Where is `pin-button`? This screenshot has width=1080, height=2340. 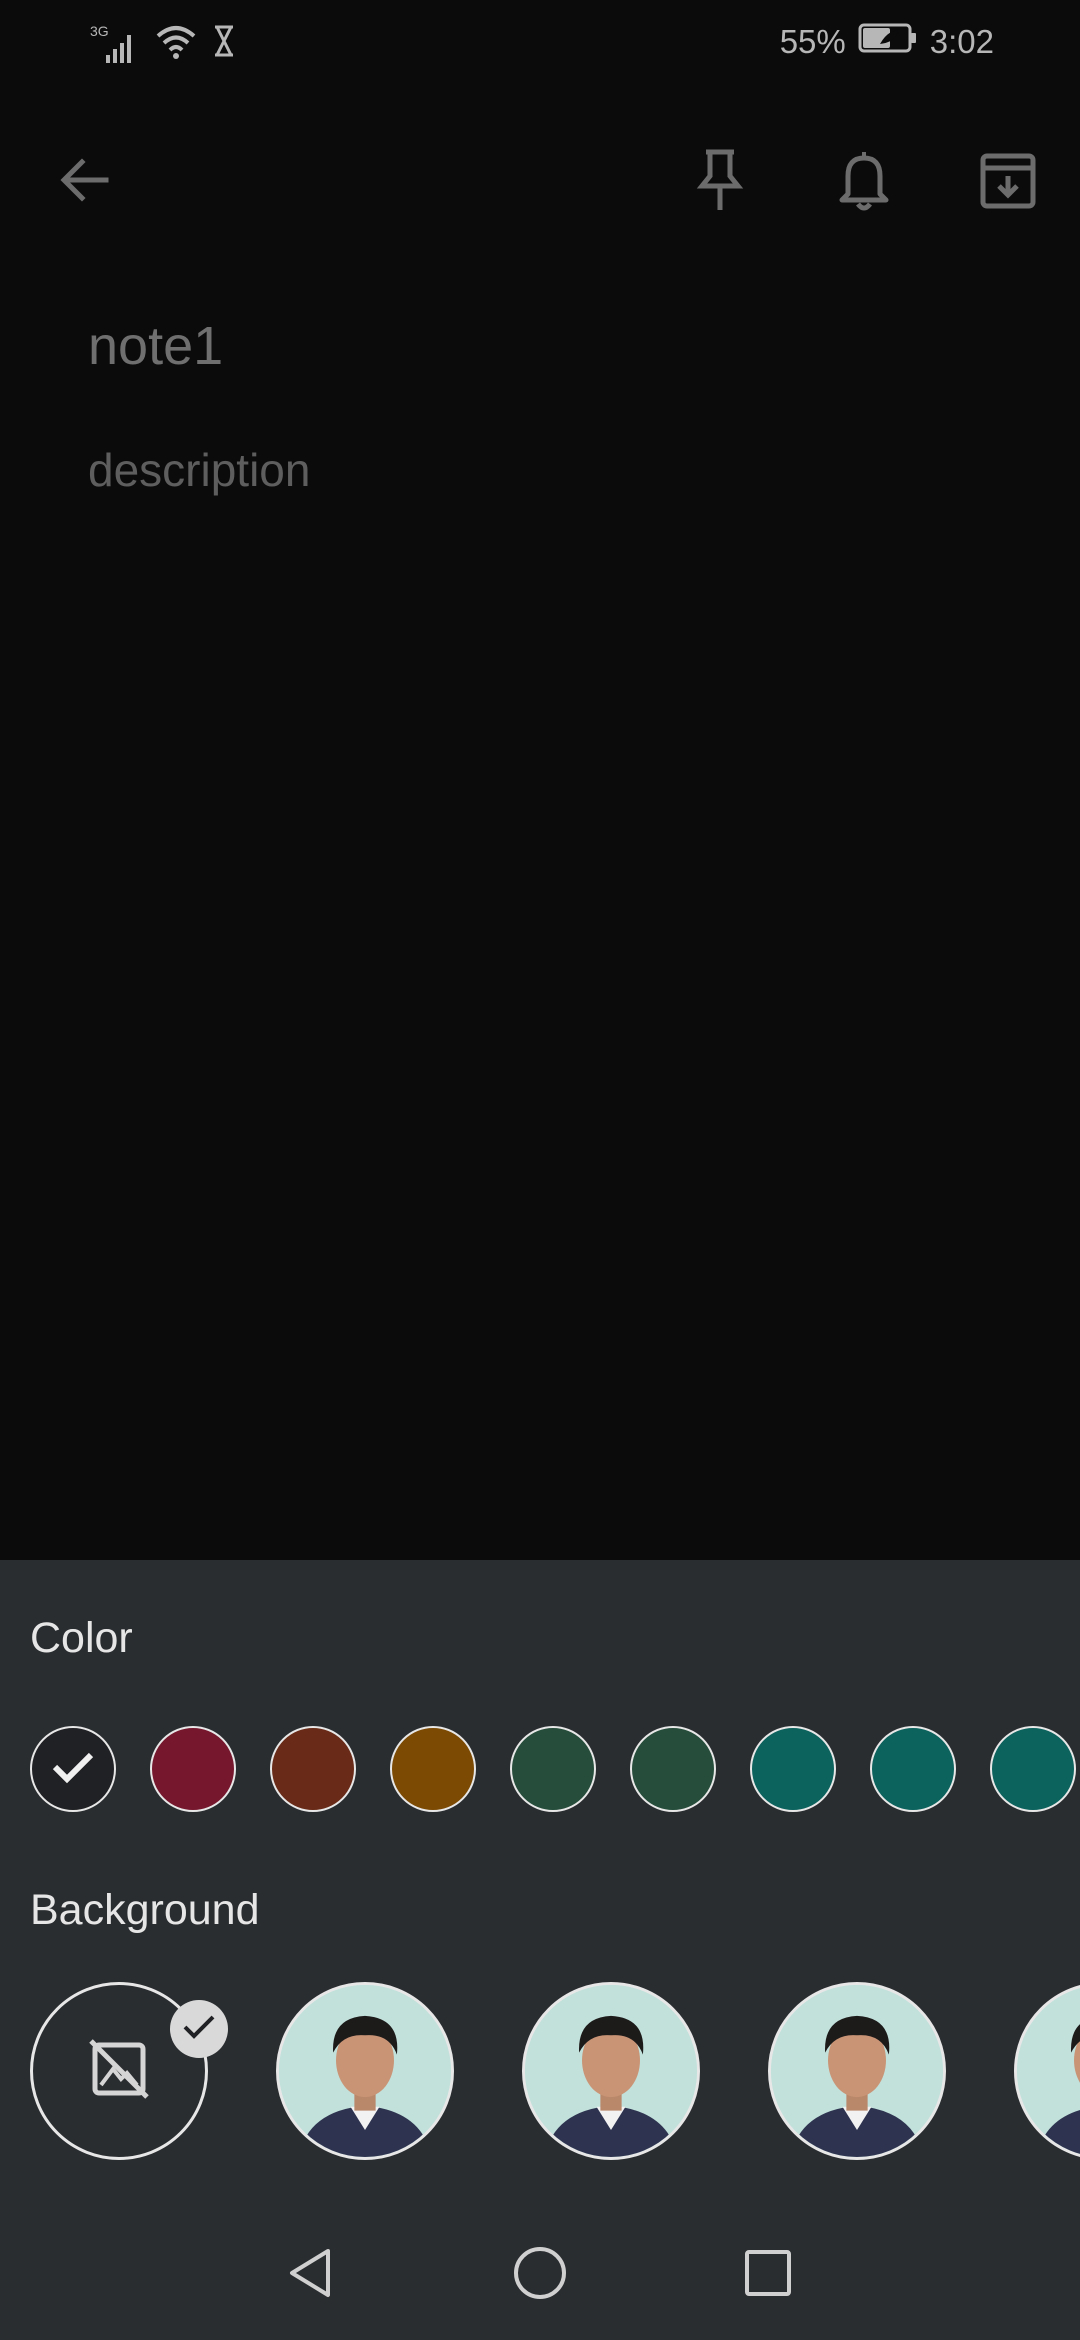
pin-button is located at coordinates (720, 182).